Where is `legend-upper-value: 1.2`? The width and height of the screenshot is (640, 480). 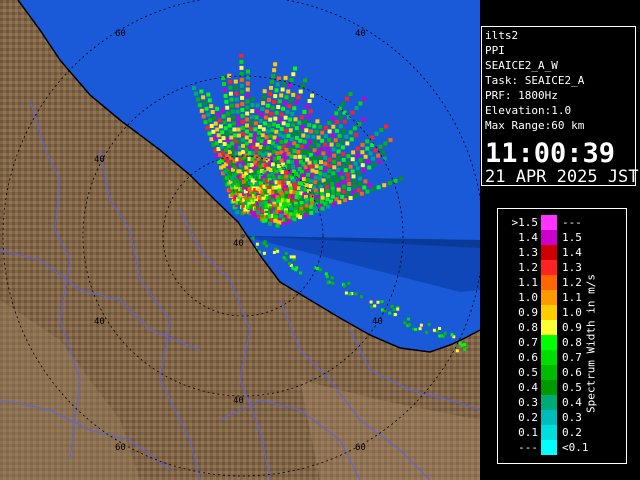
legend-upper-value: 1.2 is located at coordinates (572, 282).